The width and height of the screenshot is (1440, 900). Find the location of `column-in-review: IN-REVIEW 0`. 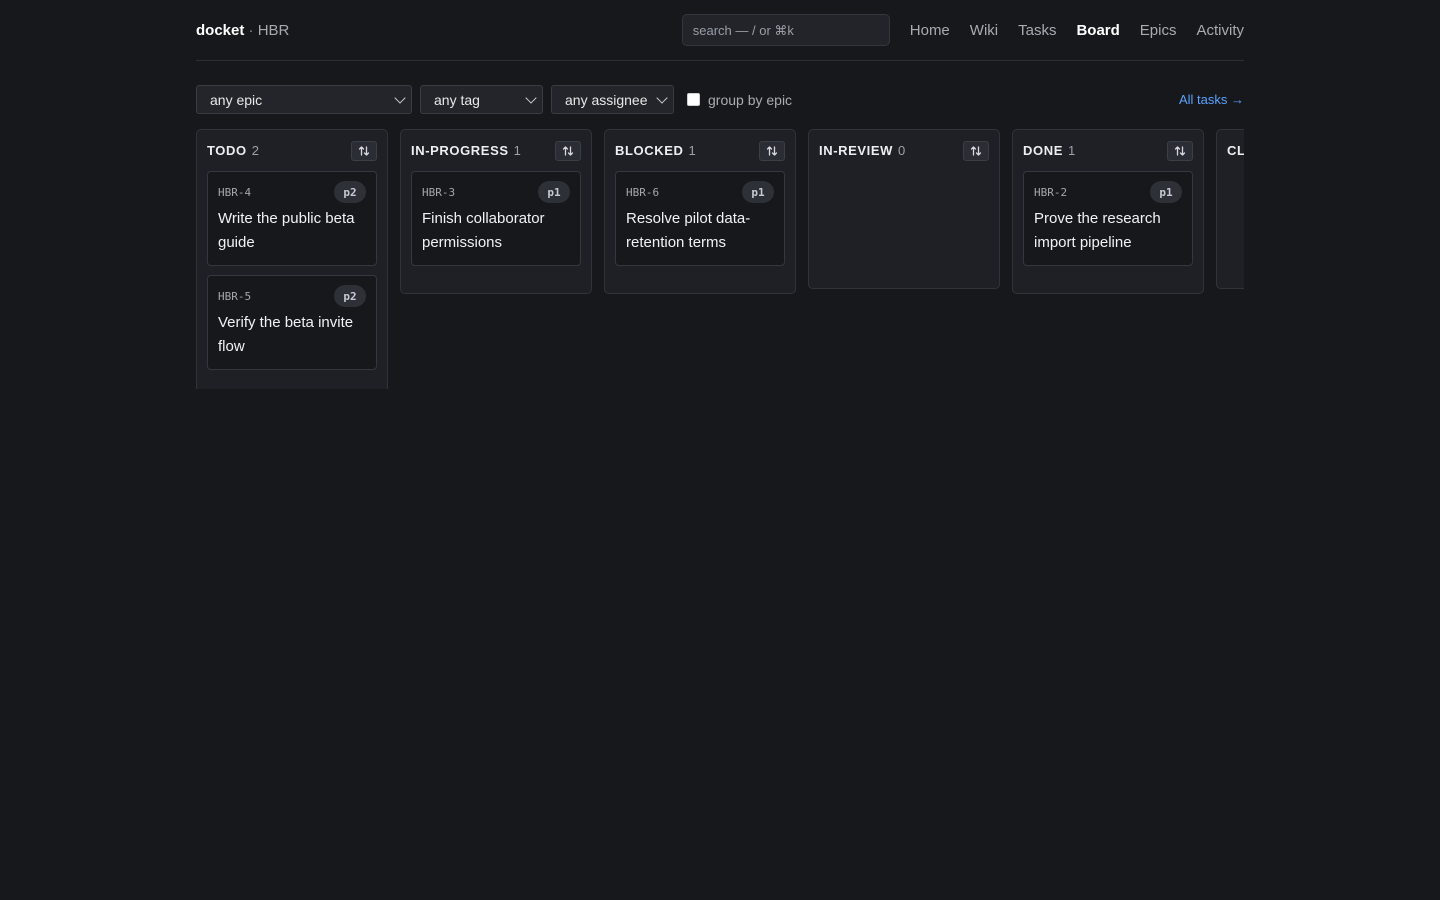

column-in-review: IN-REVIEW 0 is located at coordinates (904, 209).